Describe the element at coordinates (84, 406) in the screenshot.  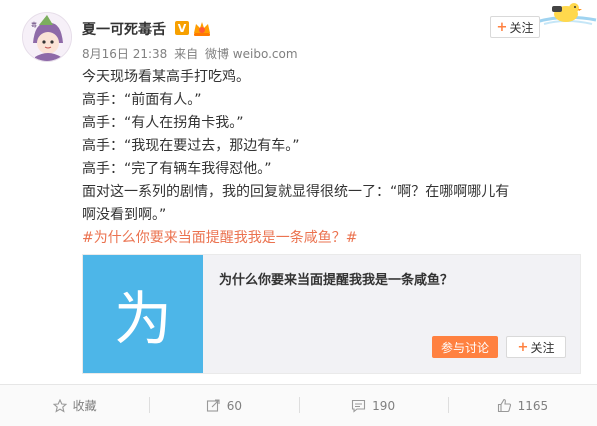
I see `favorite-label: 收藏` at that location.